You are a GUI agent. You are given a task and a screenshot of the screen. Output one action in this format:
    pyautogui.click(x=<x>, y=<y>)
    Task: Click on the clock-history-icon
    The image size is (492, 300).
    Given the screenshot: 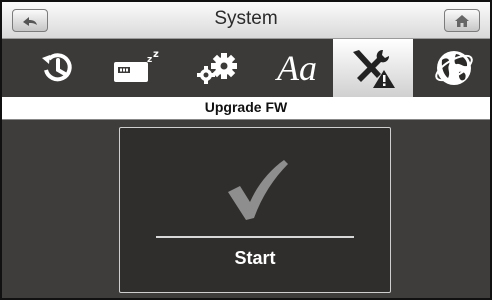 What is the action you would take?
    pyautogui.click(x=57, y=67)
    